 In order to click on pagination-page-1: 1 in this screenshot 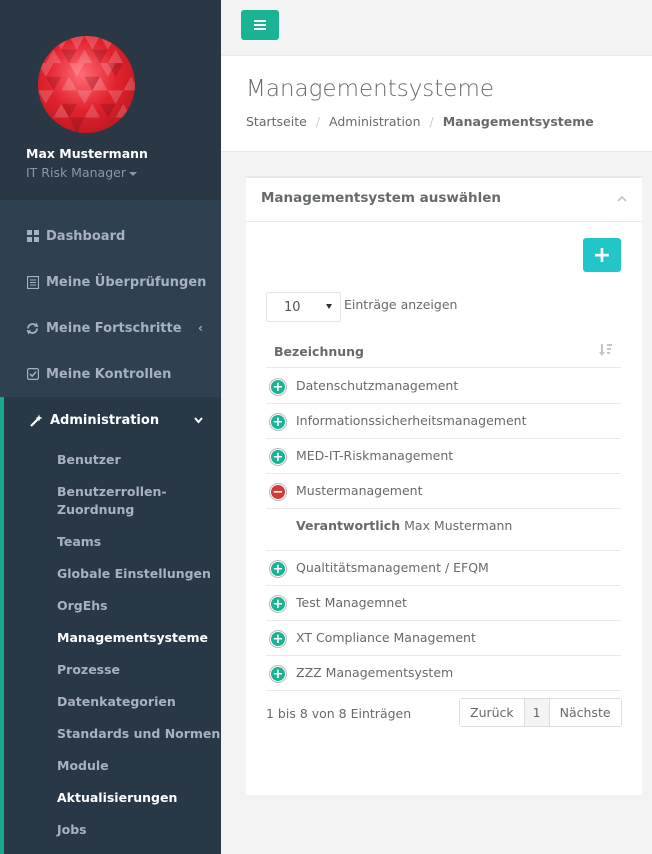, I will do `click(536, 712)`.